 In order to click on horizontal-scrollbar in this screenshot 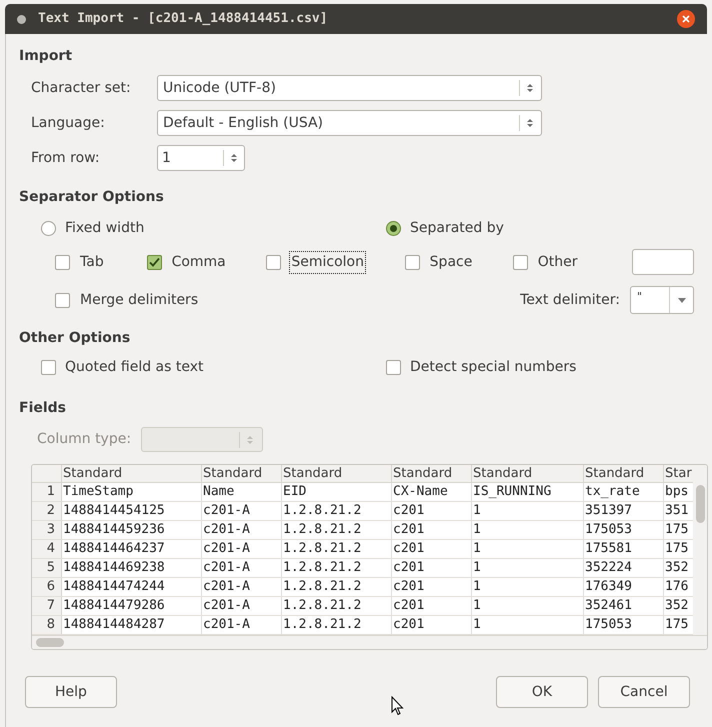, I will do `click(369, 642)`.